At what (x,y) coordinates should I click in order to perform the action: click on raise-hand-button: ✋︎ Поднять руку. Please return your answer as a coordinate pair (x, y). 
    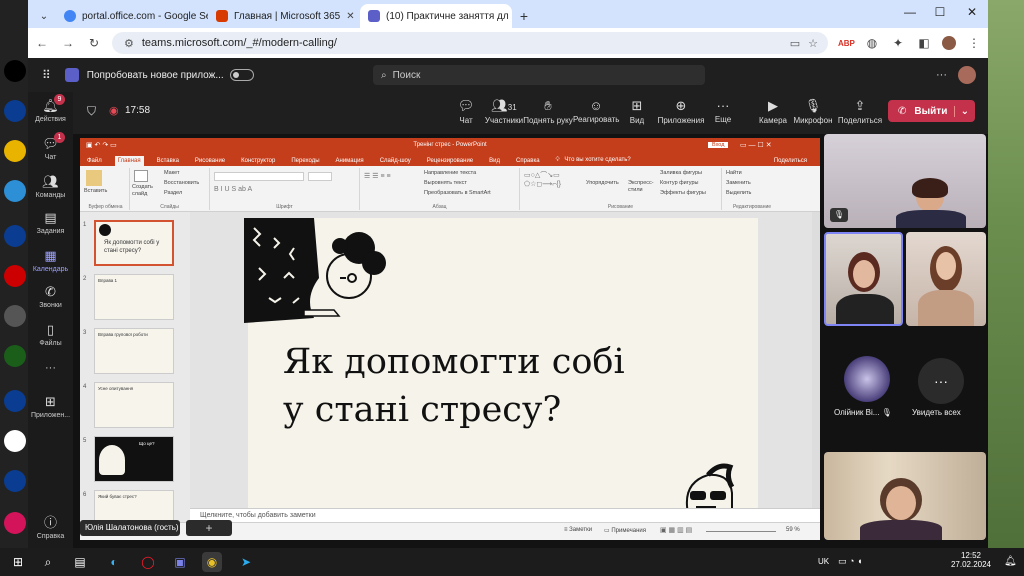
    Looking at the image, I should click on (548, 111).